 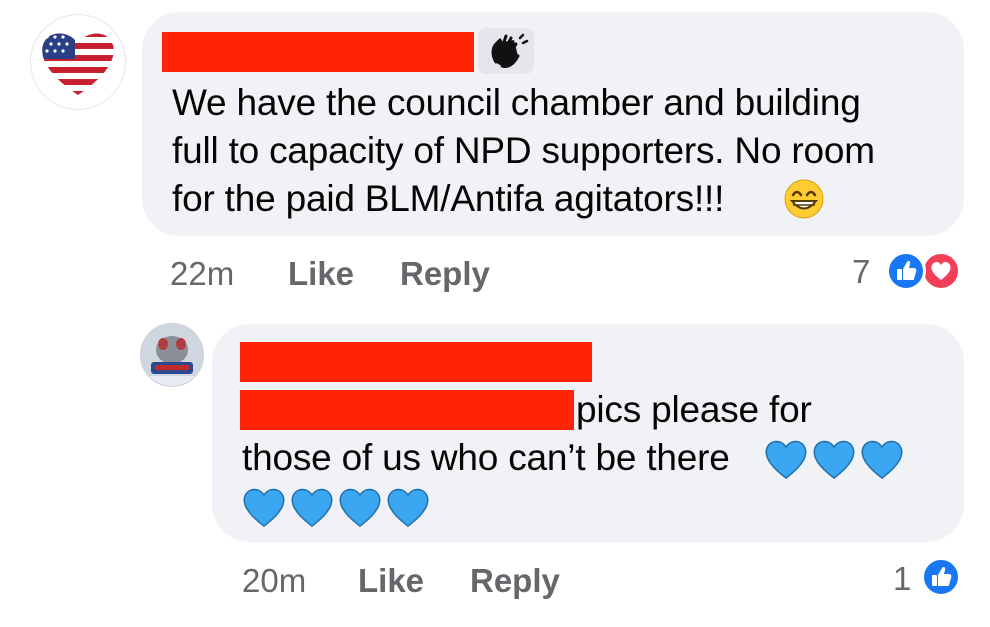 What do you see at coordinates (902, 579) in the screenshot?
I see `reaction-count: 1` at bounding box center [902, 579].